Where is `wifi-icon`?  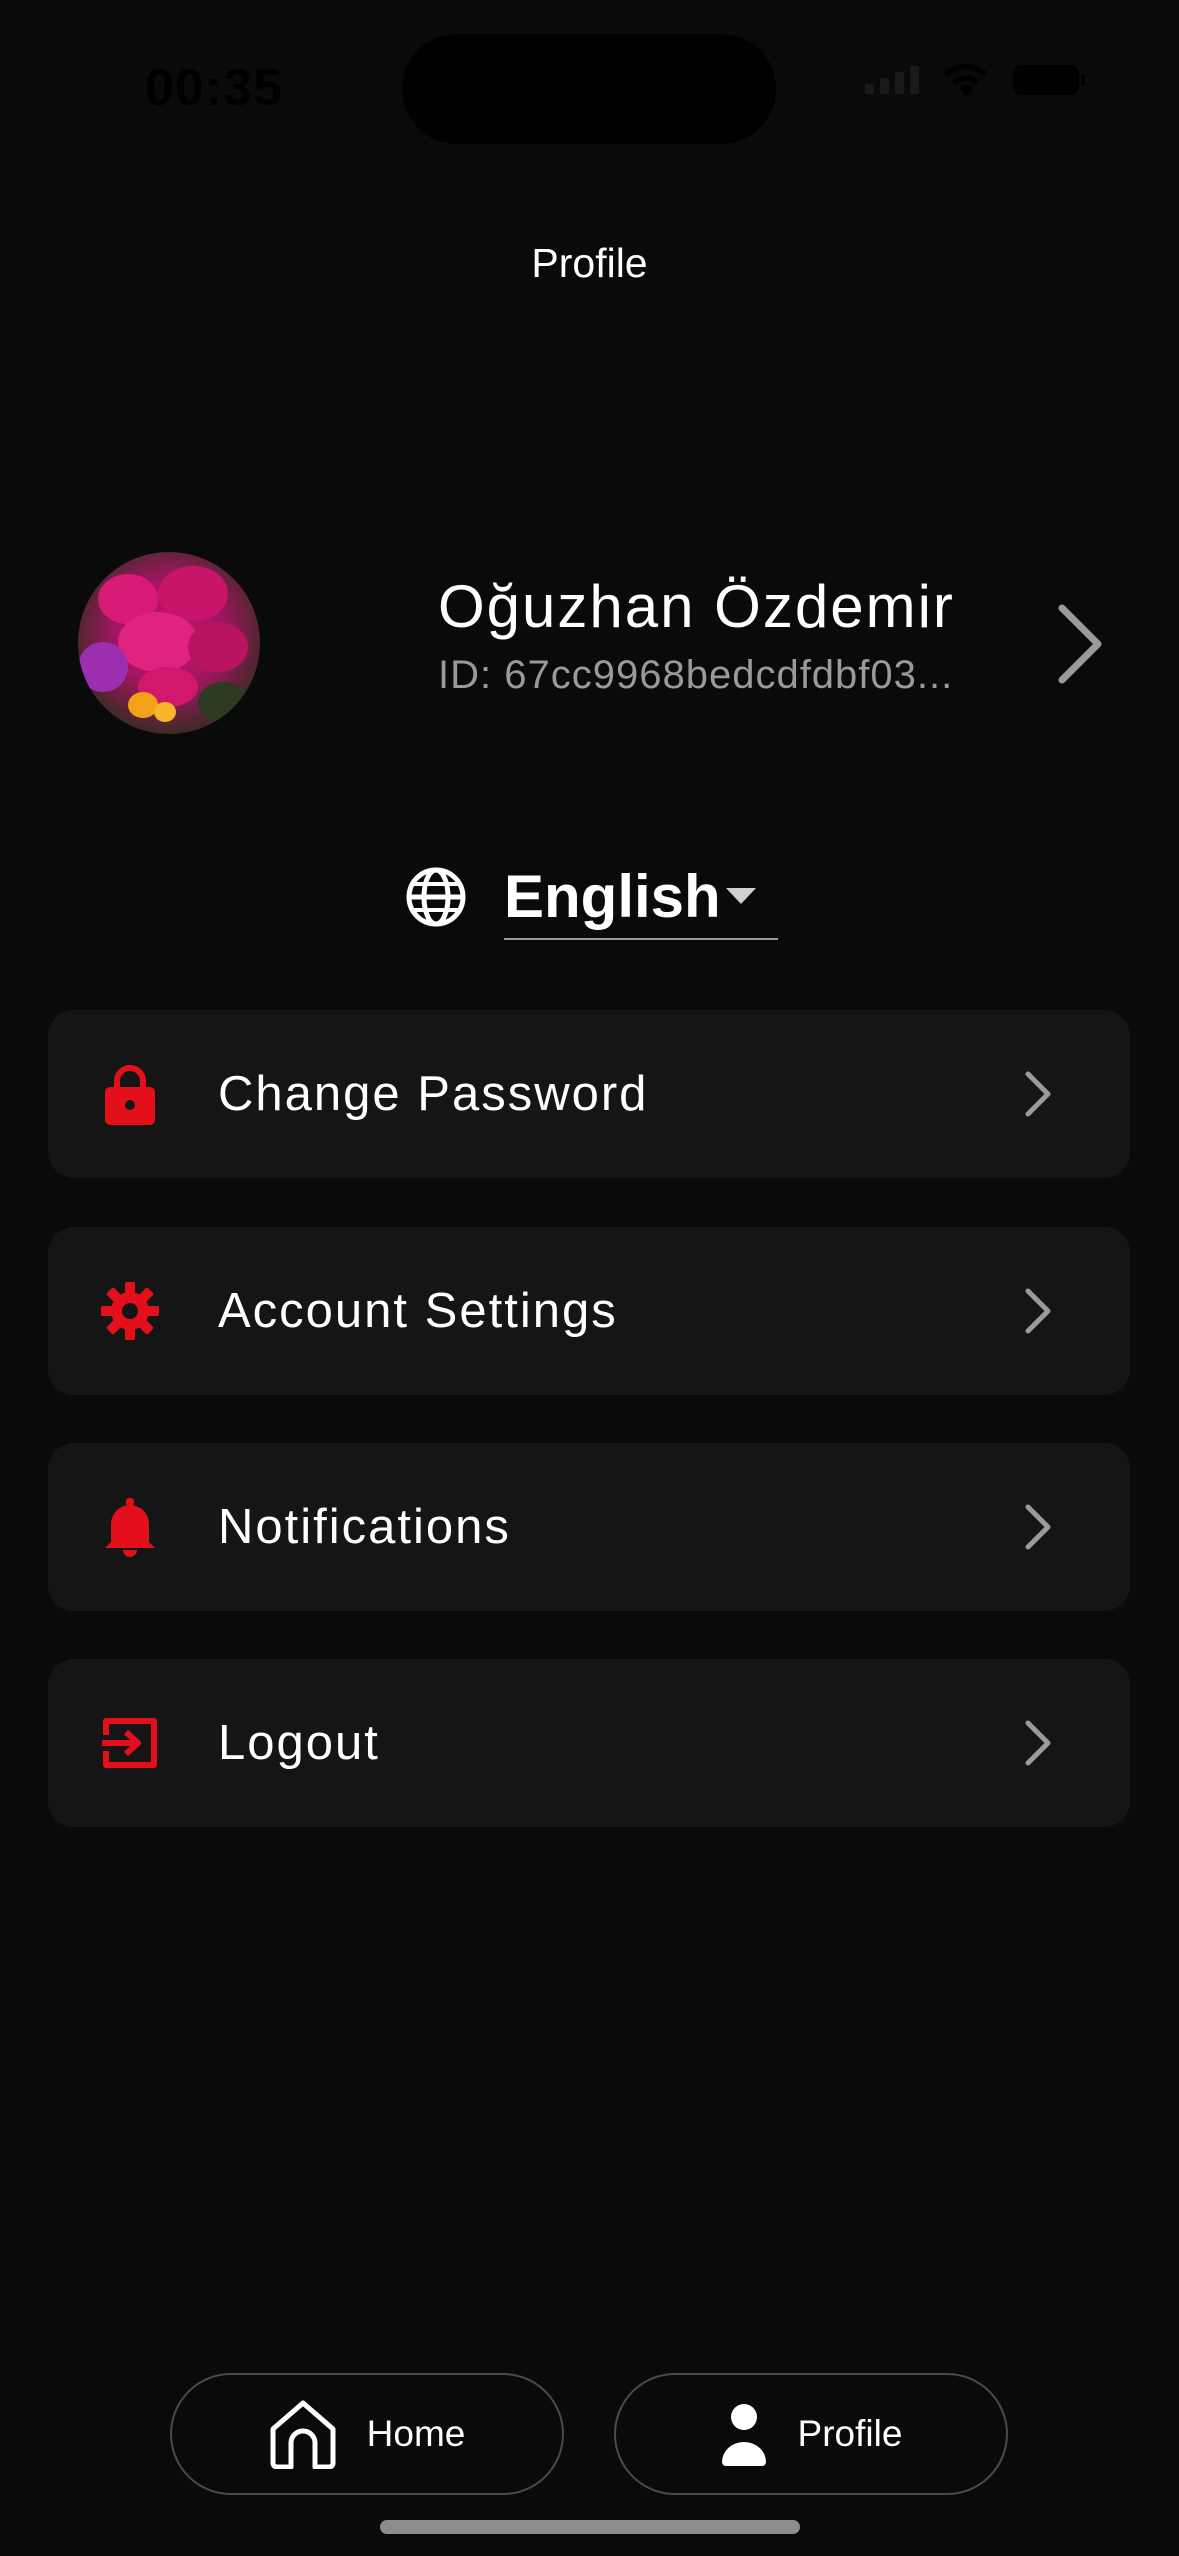
wifi-icon is located at coordinates (966, 79).